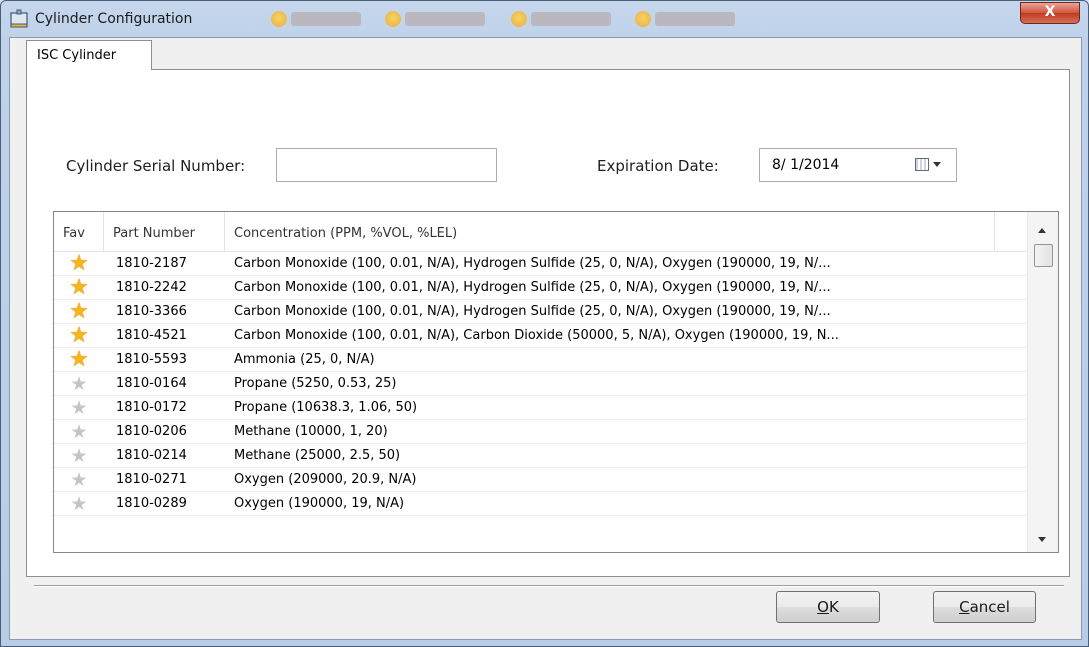 This screenshot has height=647, width=1089. I want to click on part-number-cell: 1810-0289, so click(151, 503).